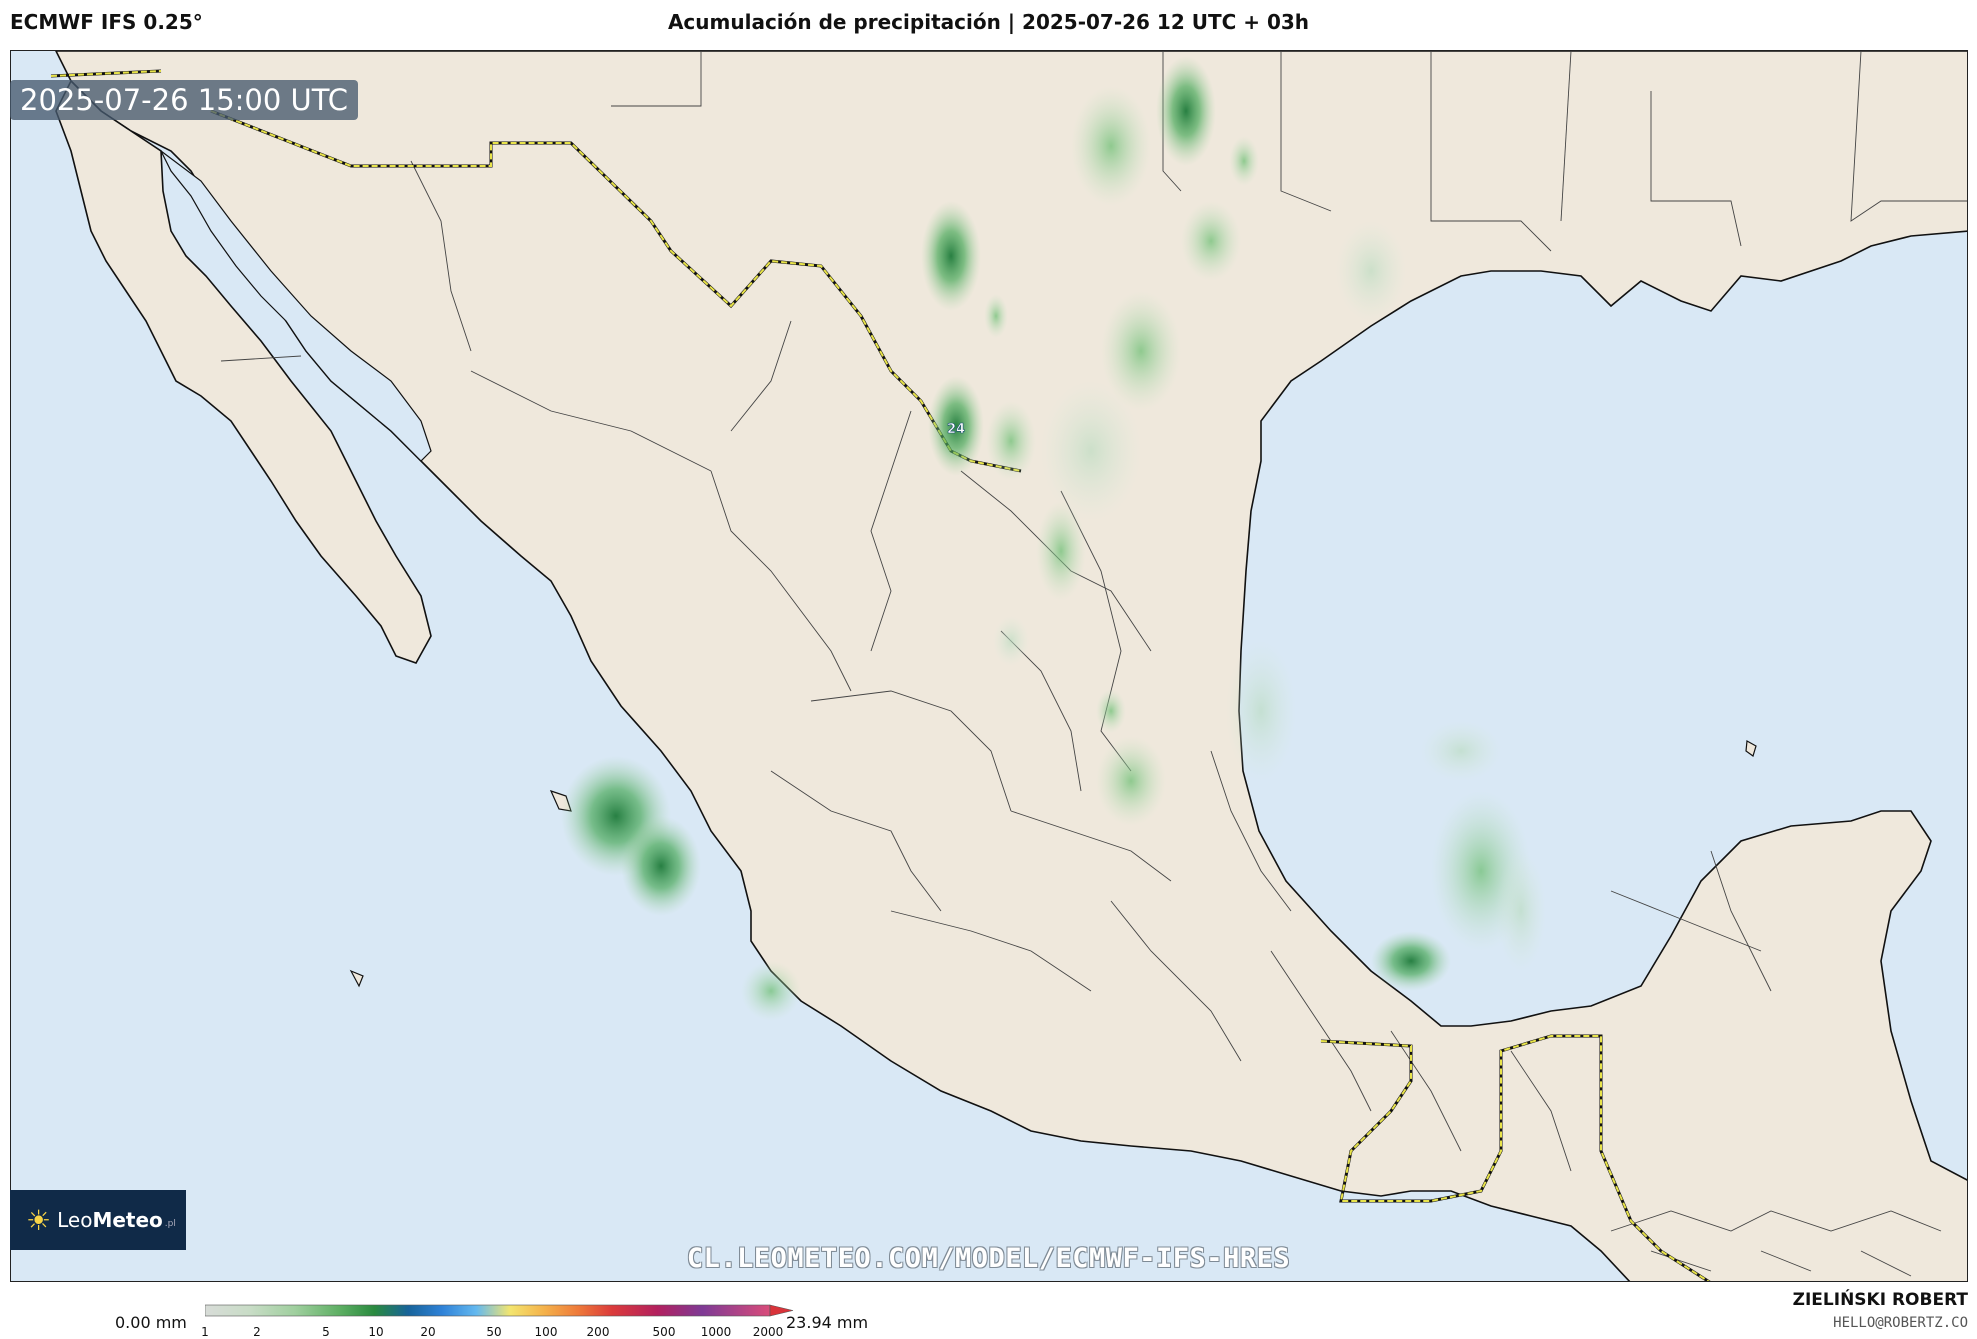  Describe the element at coordinates (170, 1224) in the screenshot. I see `logo-suffix: .pl` at that location.